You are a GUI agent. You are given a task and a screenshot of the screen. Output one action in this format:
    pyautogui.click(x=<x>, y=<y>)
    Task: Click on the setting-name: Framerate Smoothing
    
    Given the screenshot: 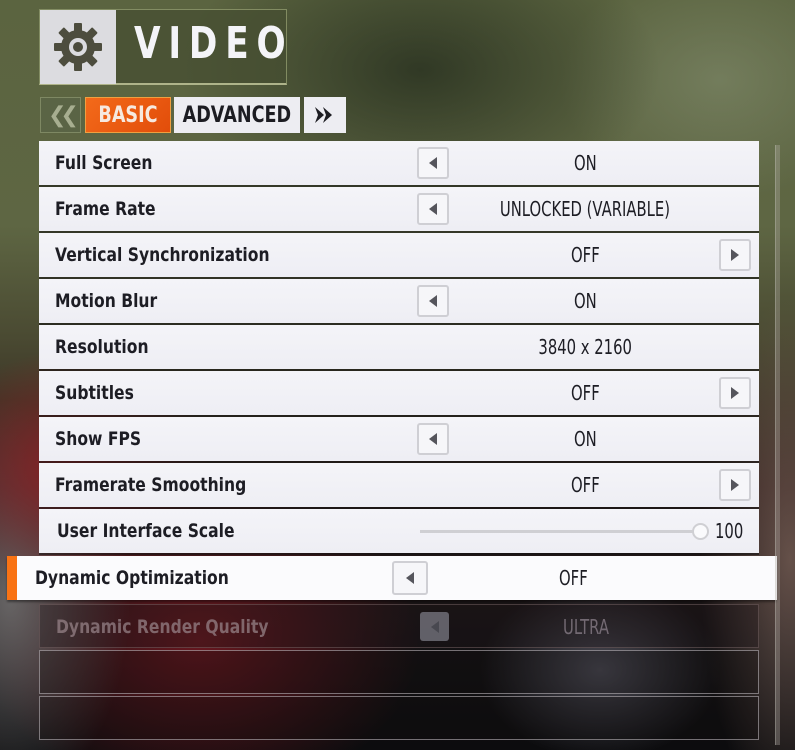 What is the action you would take?
    pyautogui.click(x=151, y=485)
    